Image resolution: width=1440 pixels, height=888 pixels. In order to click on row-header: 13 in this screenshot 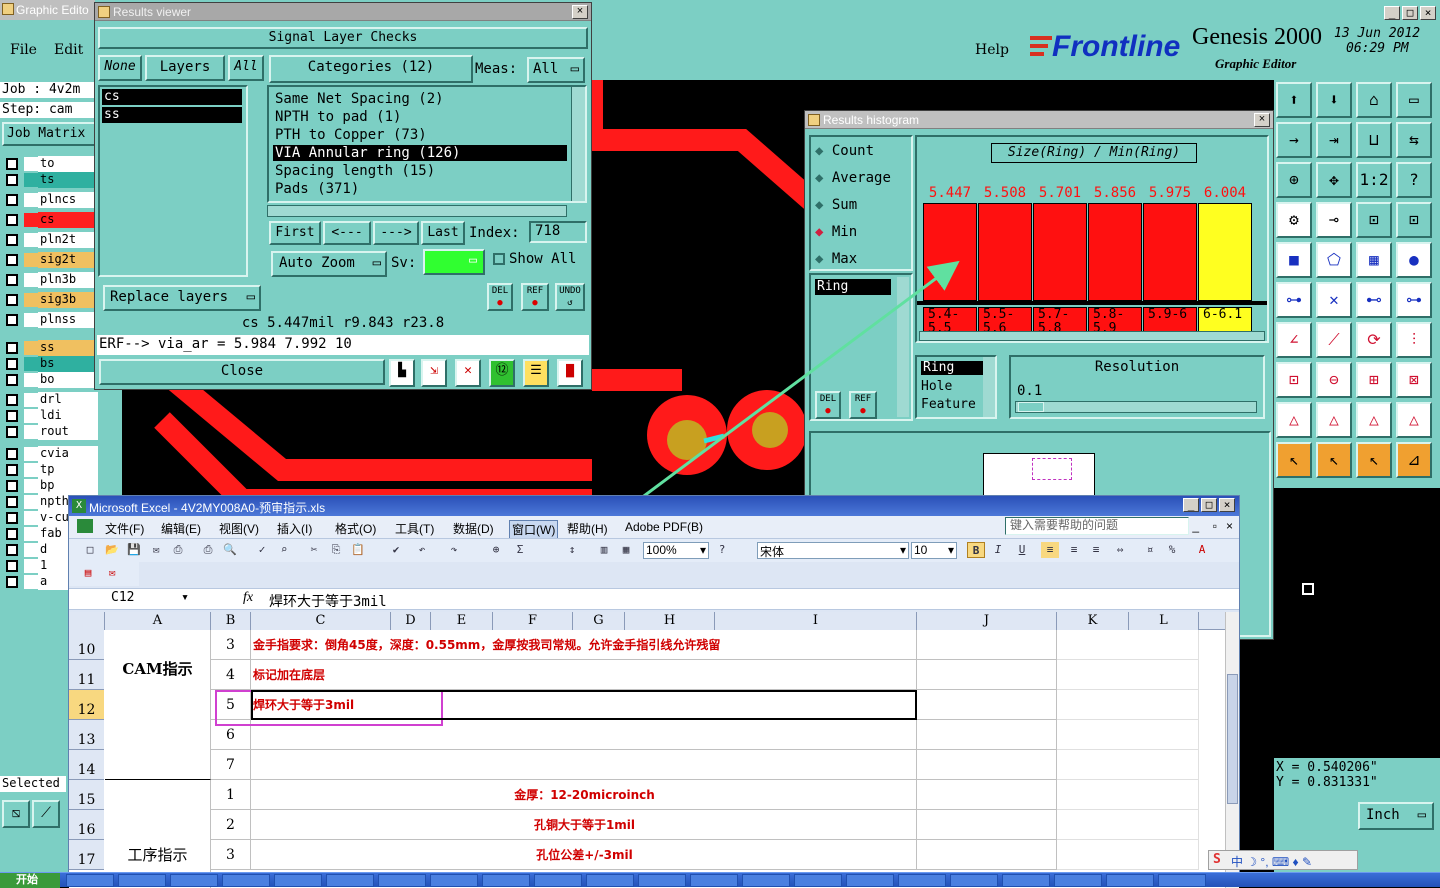, I will do `click(86, 735)`.